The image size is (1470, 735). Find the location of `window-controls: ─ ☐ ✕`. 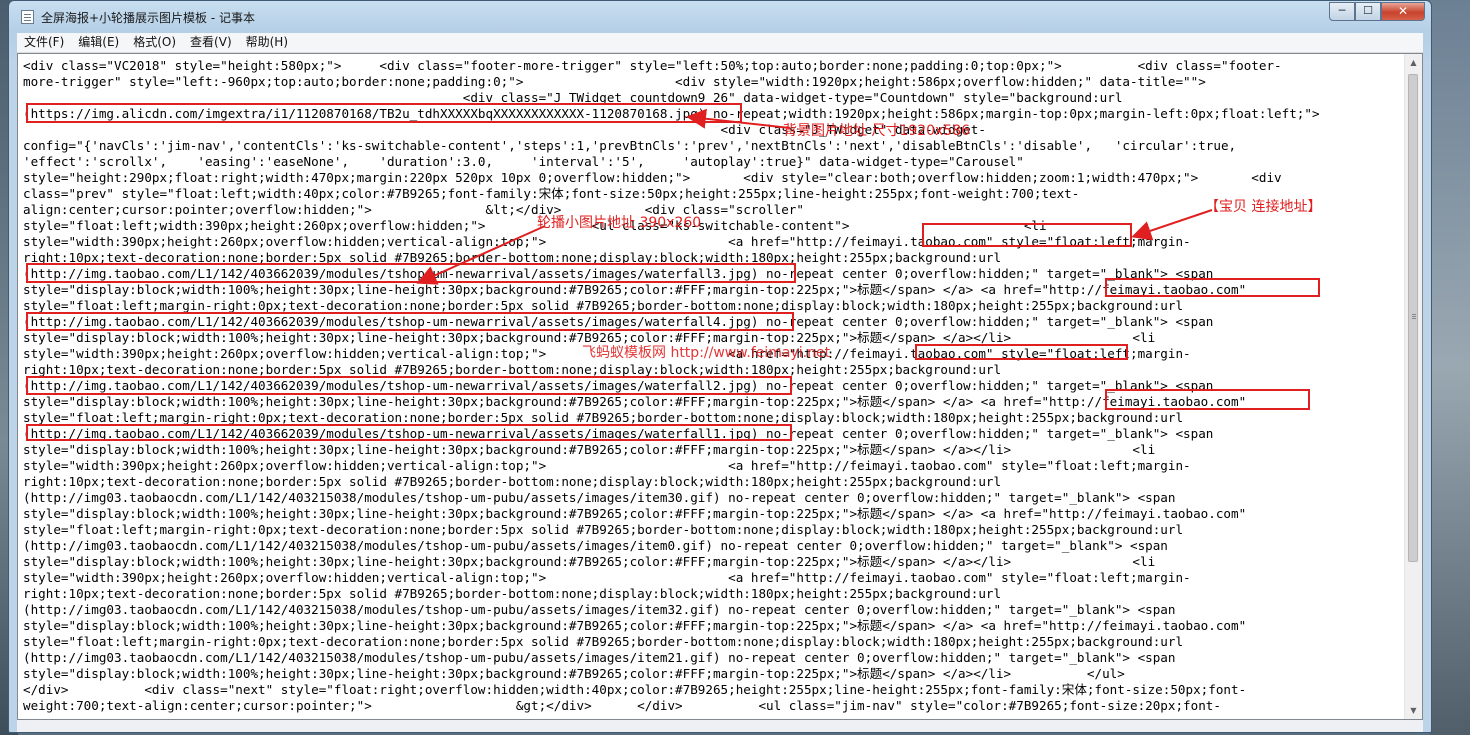

window-controls: ─ ☐ ✕ is located at coordinates (1377, 12).